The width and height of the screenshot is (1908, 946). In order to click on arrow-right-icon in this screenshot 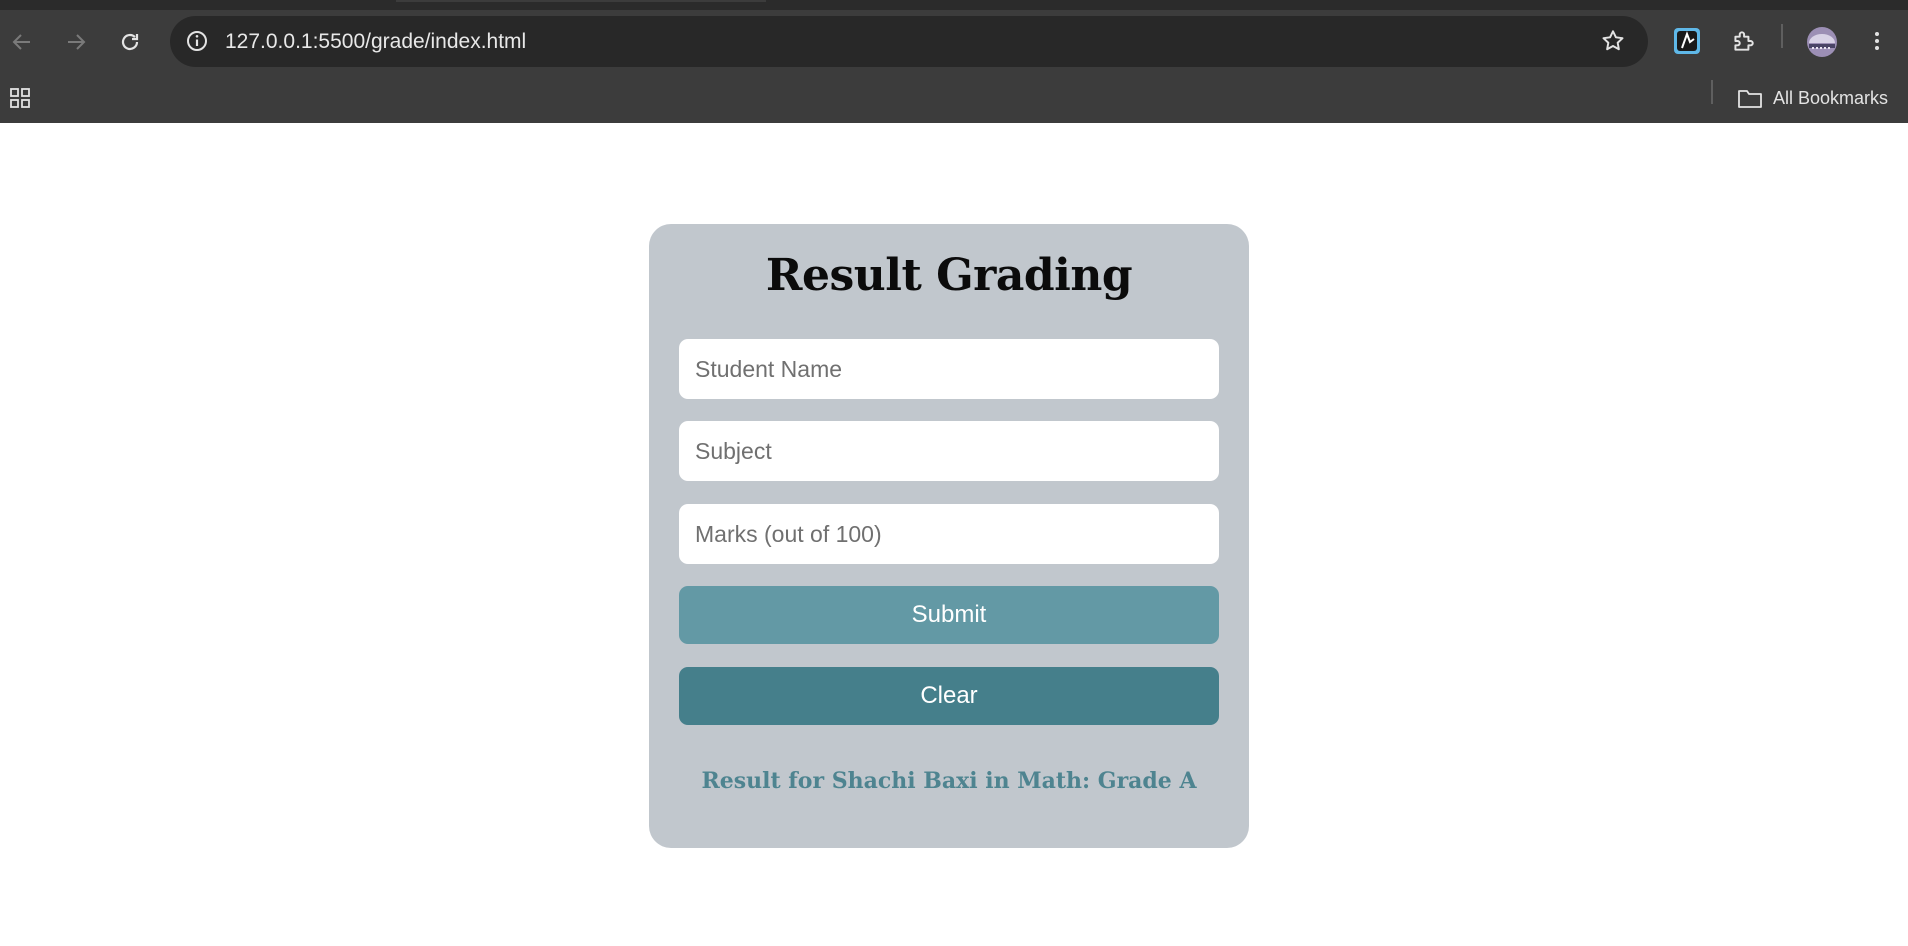, I will do `click(77, 42)`.